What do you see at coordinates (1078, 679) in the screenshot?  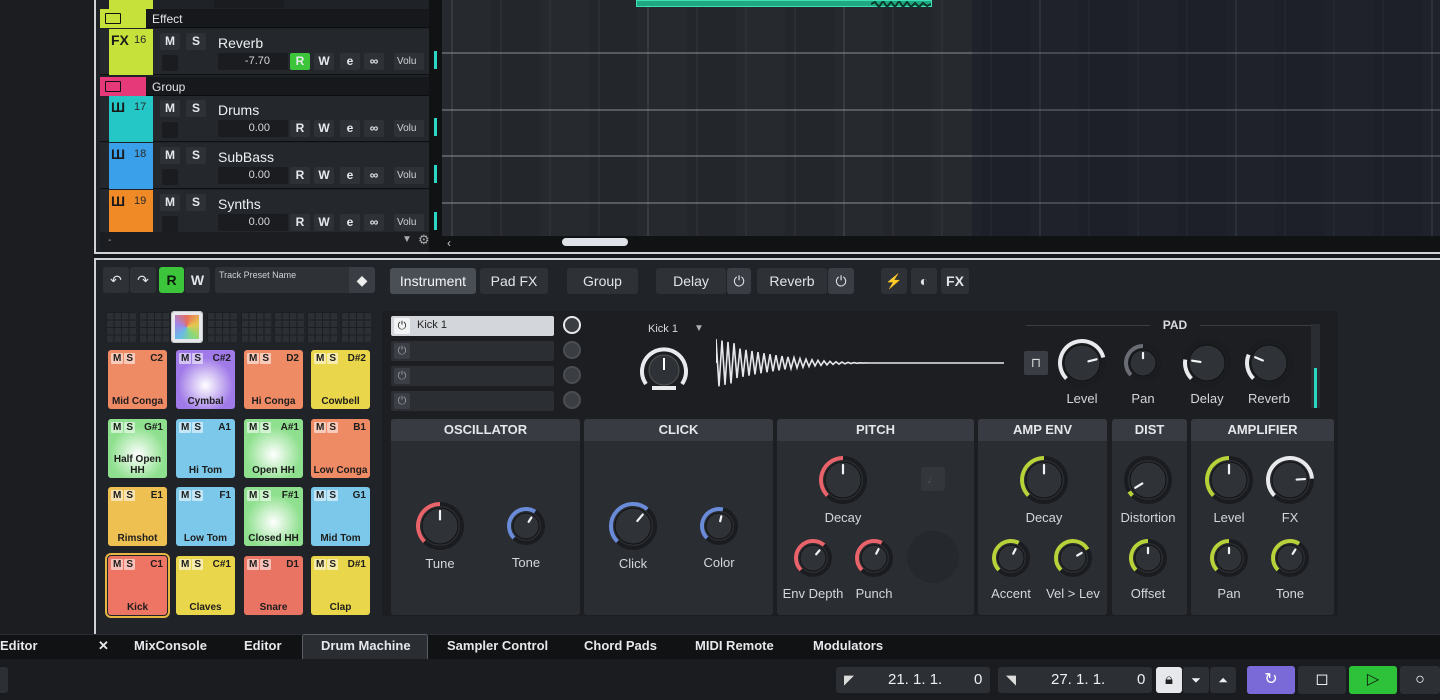 I see `right-locator-value: 27. 1. 1.` at bounding box center [1078, 679].